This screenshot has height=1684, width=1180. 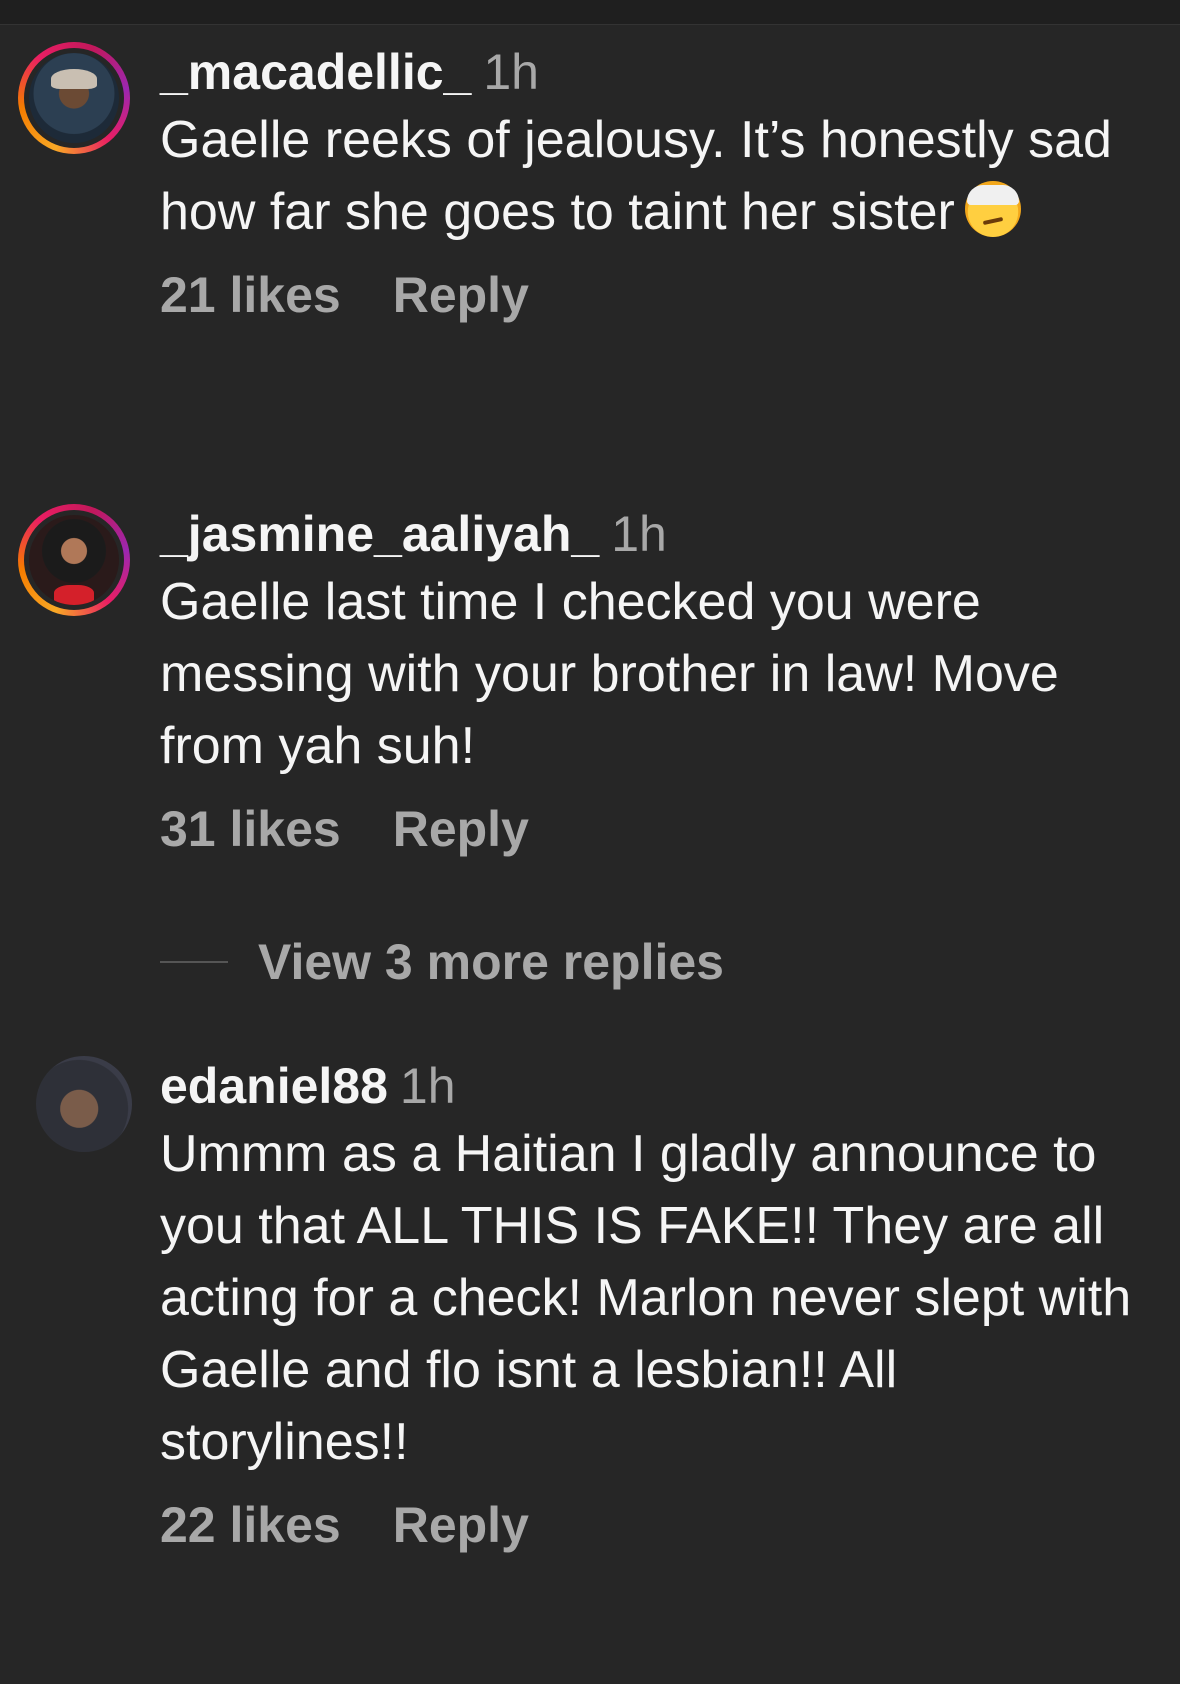 I want to click on comment-header: _jasmine_aaliyah_ 1h, so click(x=650, y=534).